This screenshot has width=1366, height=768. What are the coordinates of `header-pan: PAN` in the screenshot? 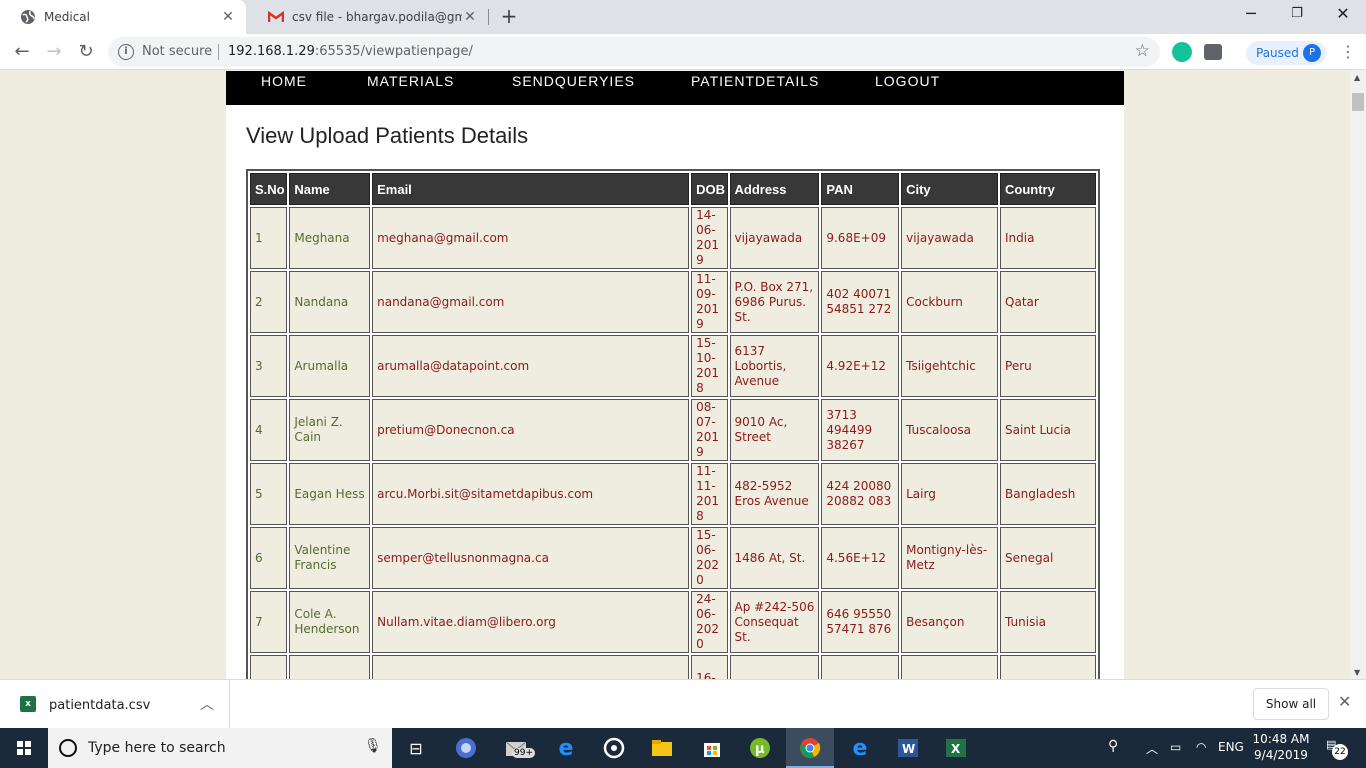 It's located at (860, 189).